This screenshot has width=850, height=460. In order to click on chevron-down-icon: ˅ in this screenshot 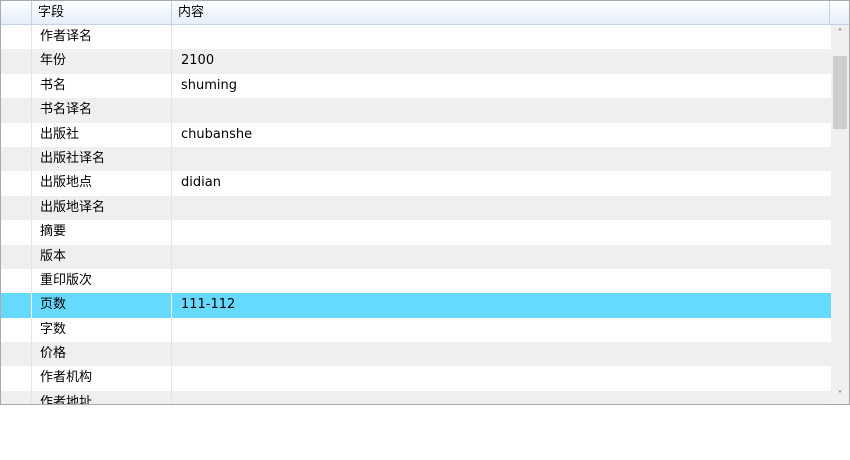, I will do `click(840, 395)`.